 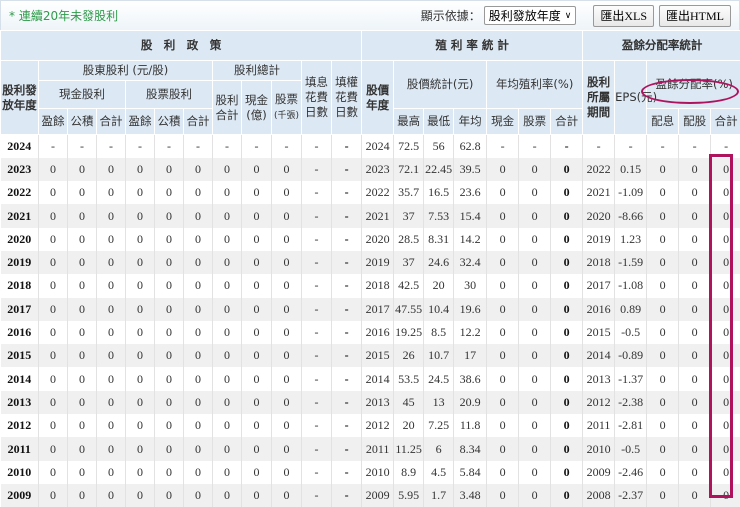 I want to click on no-dividend-note: * 連續20年未發股利, so click(x=63, y=15).